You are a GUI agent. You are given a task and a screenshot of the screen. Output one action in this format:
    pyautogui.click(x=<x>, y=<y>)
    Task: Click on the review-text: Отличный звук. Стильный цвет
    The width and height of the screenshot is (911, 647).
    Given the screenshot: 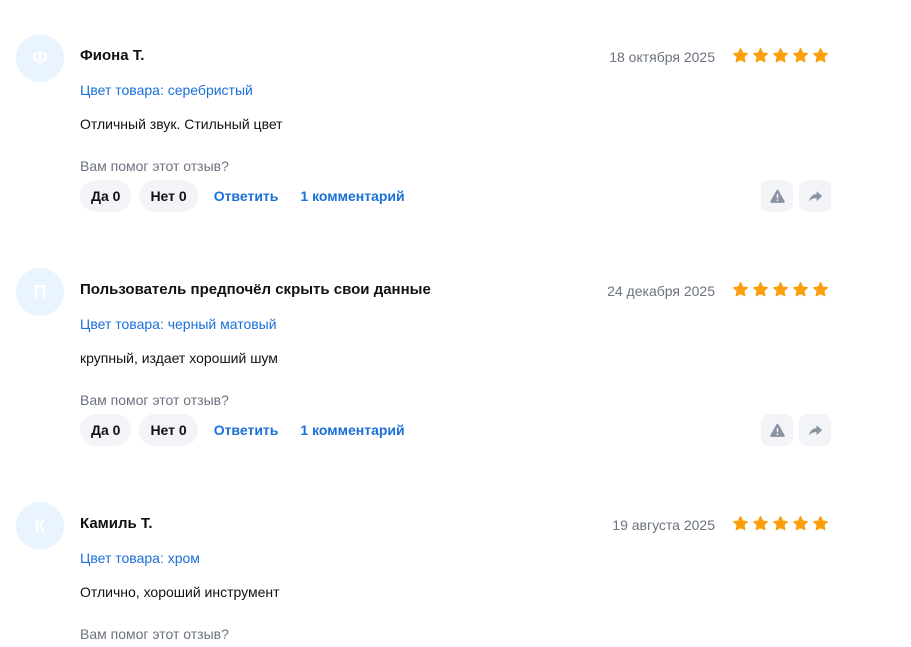 What is the action you would take?
    pyautogui.click(x=181, y=124)
    